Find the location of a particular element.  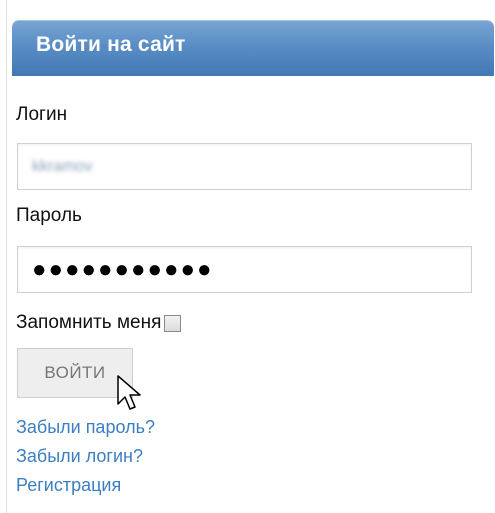

login-input is located at coordinates (244, 166).